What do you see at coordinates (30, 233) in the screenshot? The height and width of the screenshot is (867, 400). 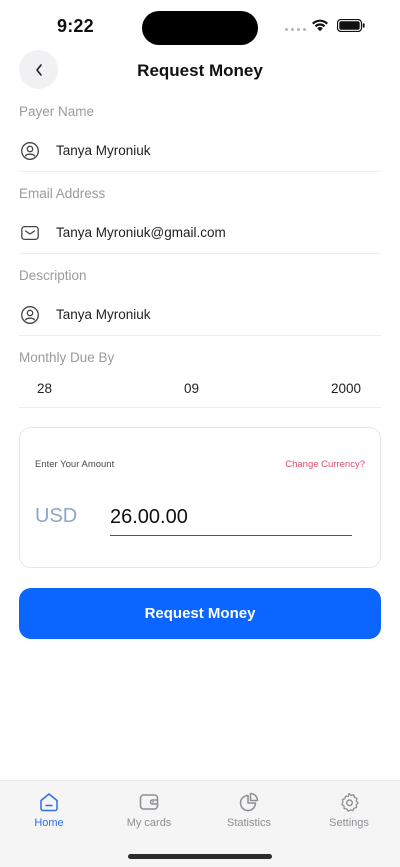 I see `mail-icon` at bounding box center [30, 233].